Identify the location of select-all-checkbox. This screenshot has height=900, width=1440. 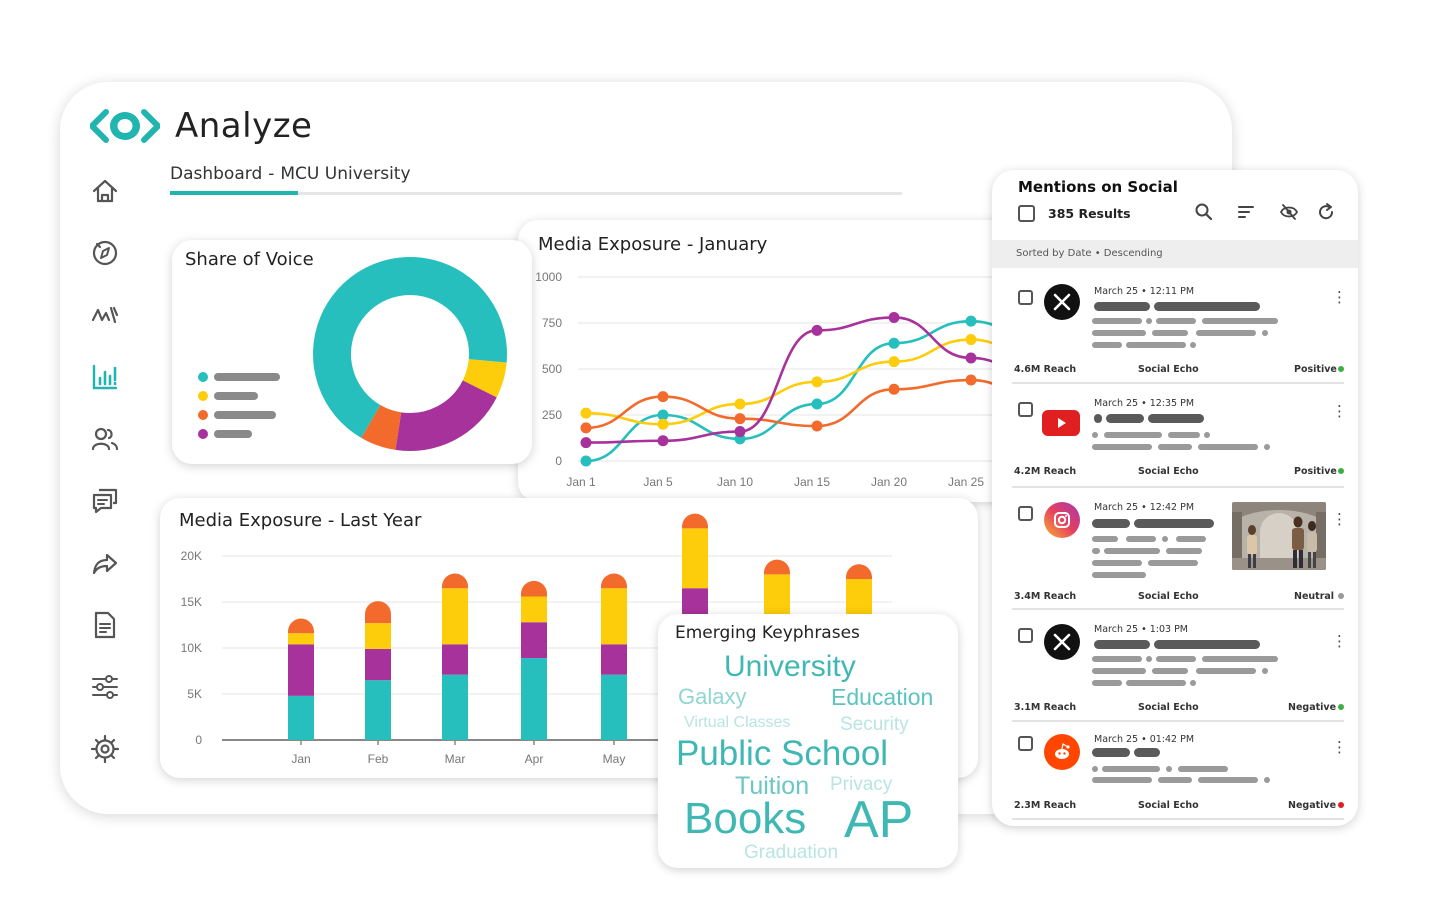
(1026, 213).